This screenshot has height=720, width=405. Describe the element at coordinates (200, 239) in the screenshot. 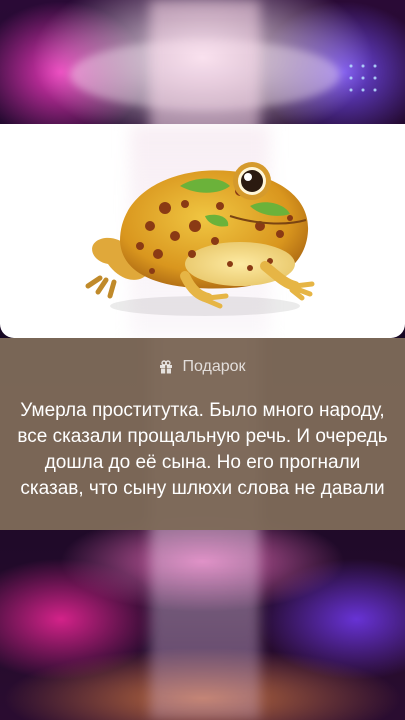

I see `frog-image` at that location.